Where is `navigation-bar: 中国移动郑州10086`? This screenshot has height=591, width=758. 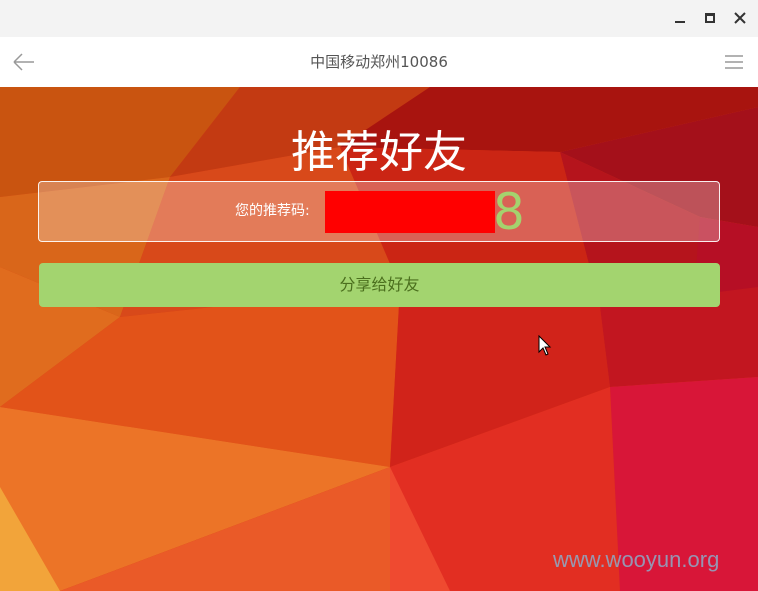
navigation-bar: 中国移动郑州10086 is located at coordinates (379, 62).